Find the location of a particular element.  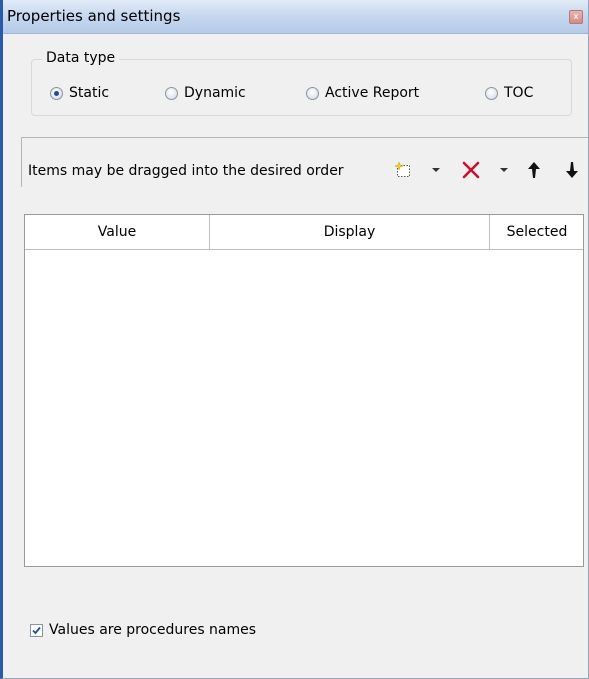

radio-dynamic-label: Dynamic is located at coordinates (215, 93).